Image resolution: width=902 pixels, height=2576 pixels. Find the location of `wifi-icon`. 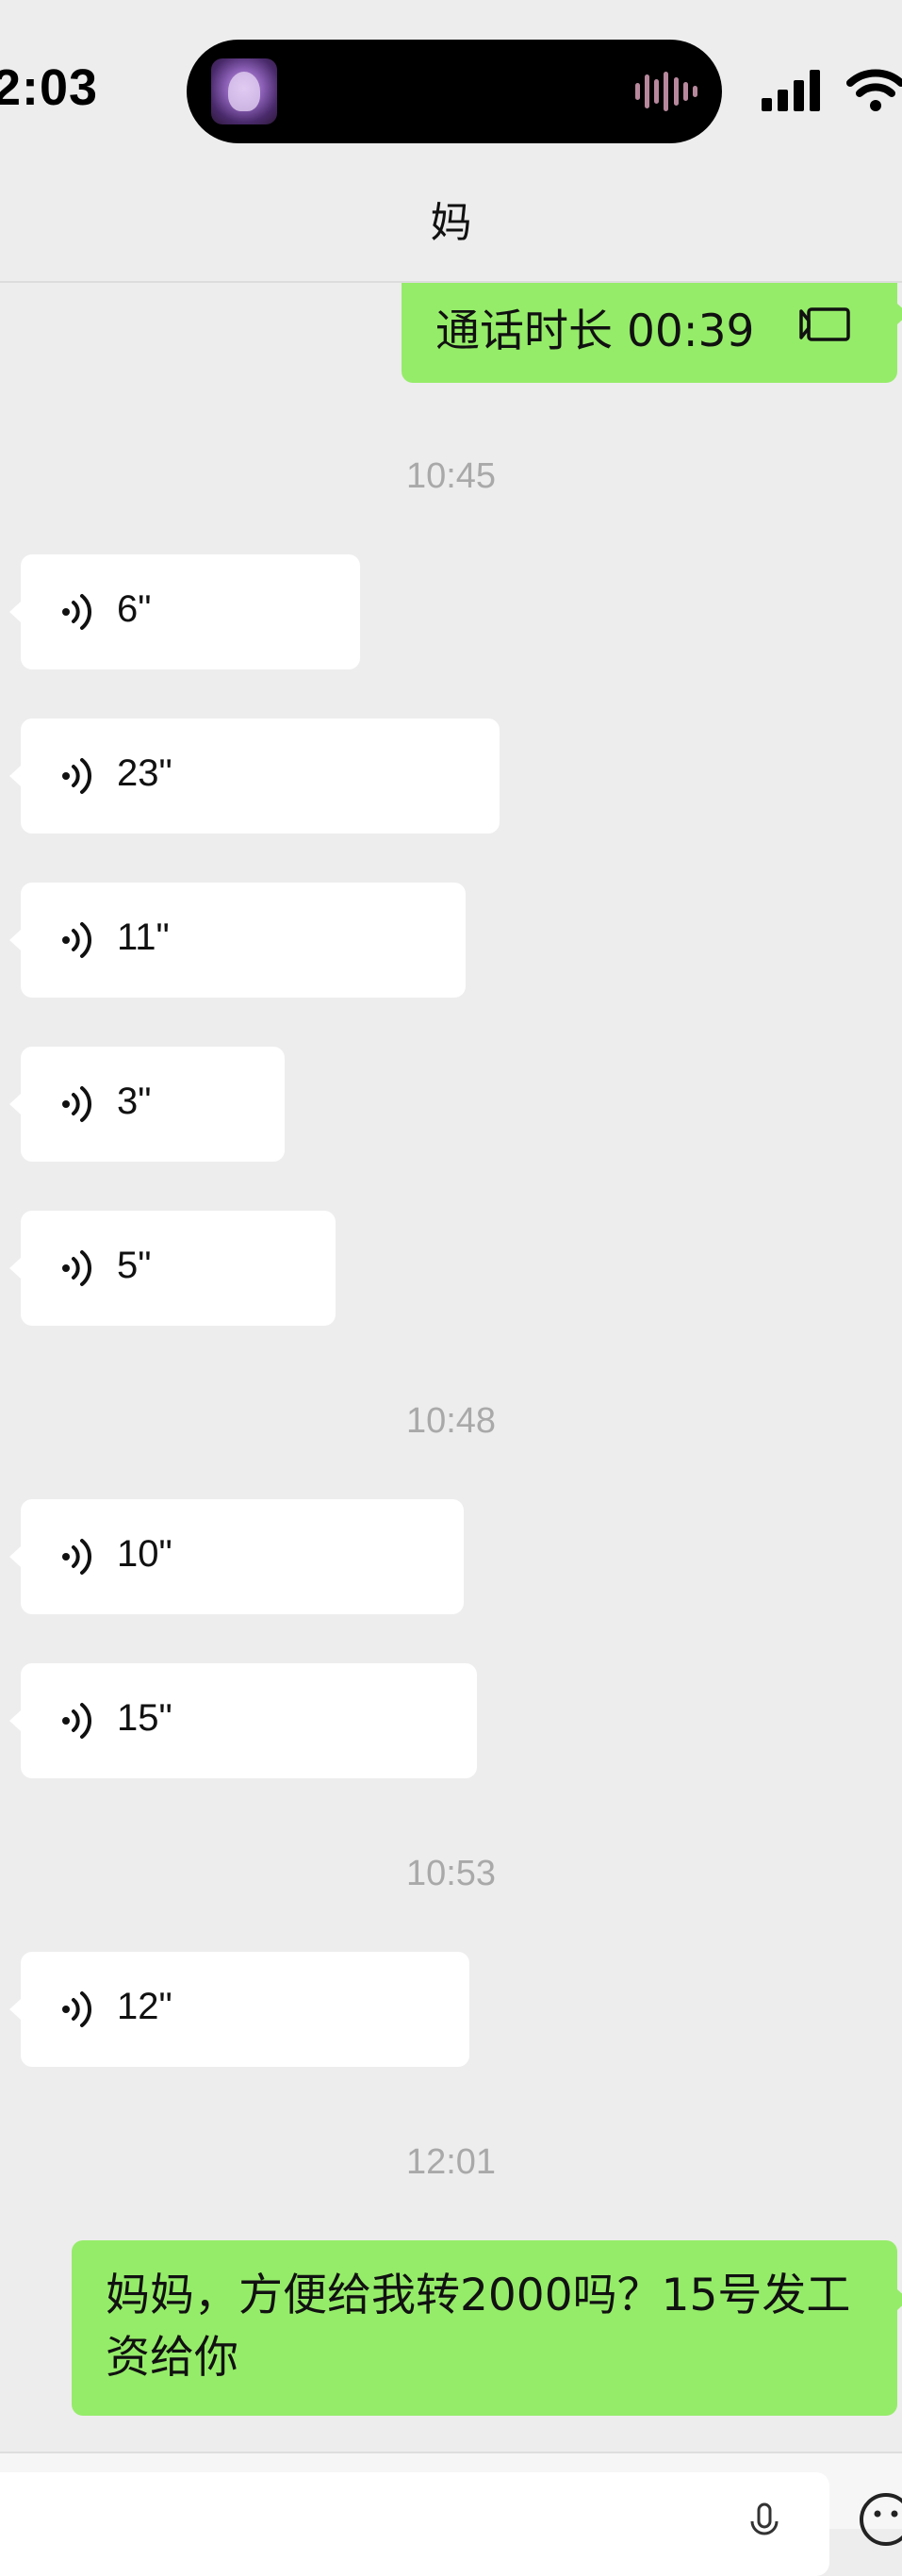

wifi-icon is located at coordinates (874, 90).